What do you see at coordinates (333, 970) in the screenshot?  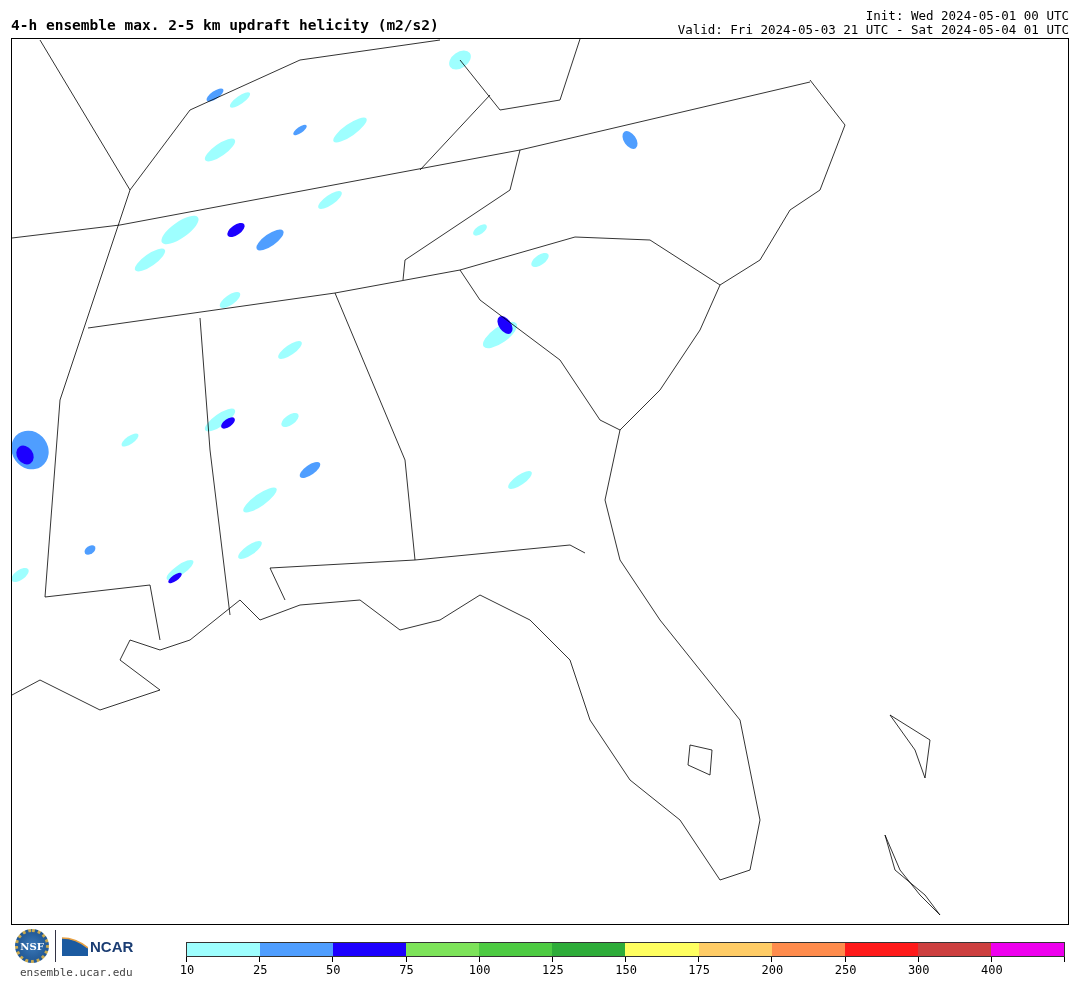 I see `scale-label: 50` at bounding box center [333, 970].